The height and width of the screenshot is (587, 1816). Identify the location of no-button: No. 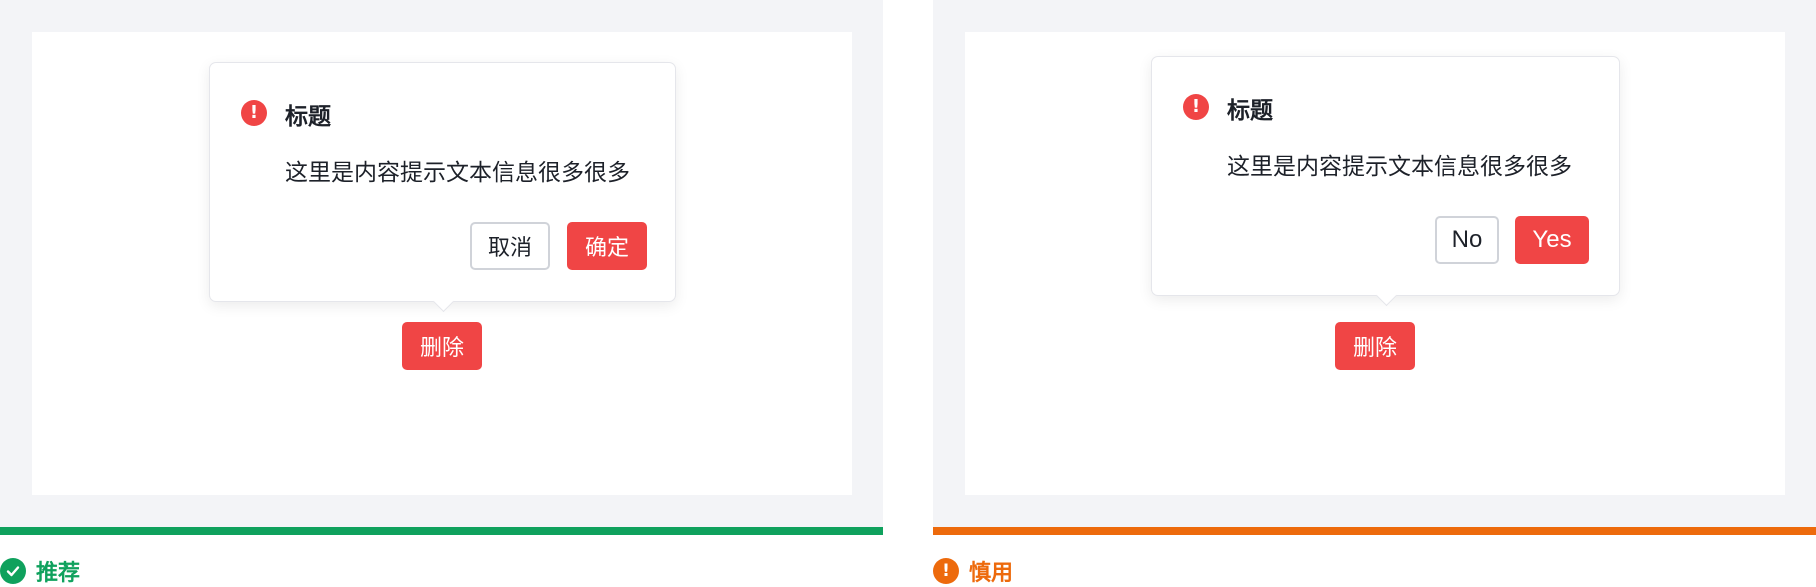
(1467, 240).